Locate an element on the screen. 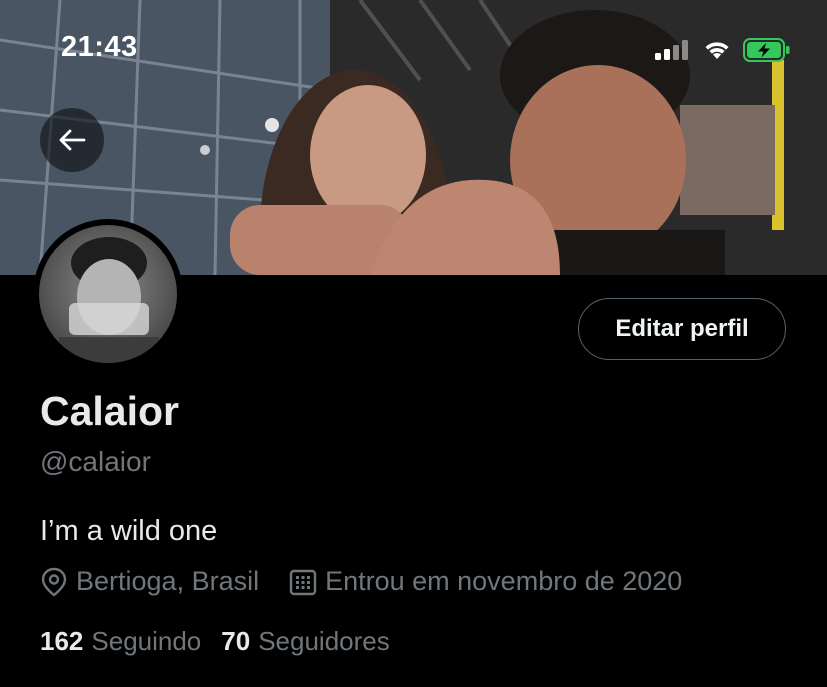 Image resolution: width=827 pixels, height=687 pixels. joined-text: Entrou em novembro de 2020 is located at coordinates (504, 581).